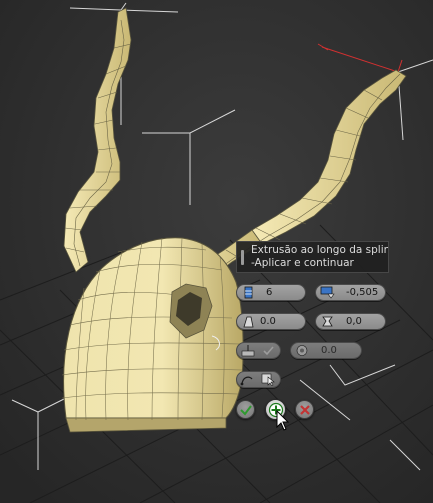 Image resolution: width=433 pixels, height=503 pixels. I want to click on taper-curve-value: 0.0, so click(268, 321).